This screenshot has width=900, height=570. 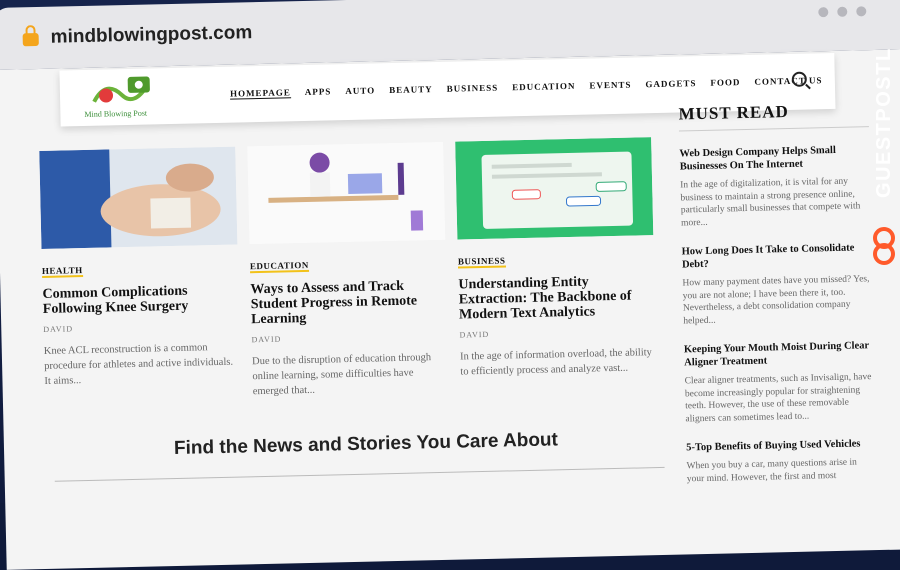 I want to click on nav-item-education: EDUCATION, so click(x=544, y=87).